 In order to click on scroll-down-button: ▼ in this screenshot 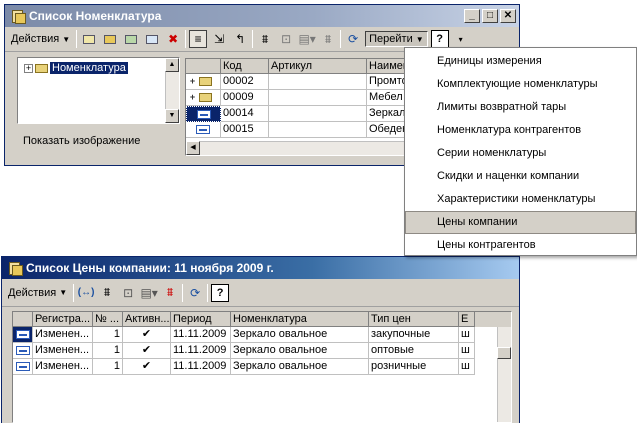, I will do `click(172, 116)`.